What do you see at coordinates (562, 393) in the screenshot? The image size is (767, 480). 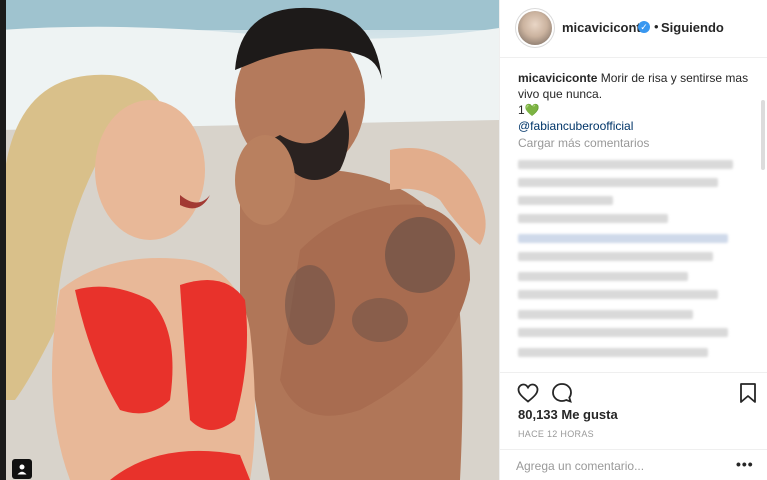 I see `comment-bubble-icon` at bounding box center [562, 393].